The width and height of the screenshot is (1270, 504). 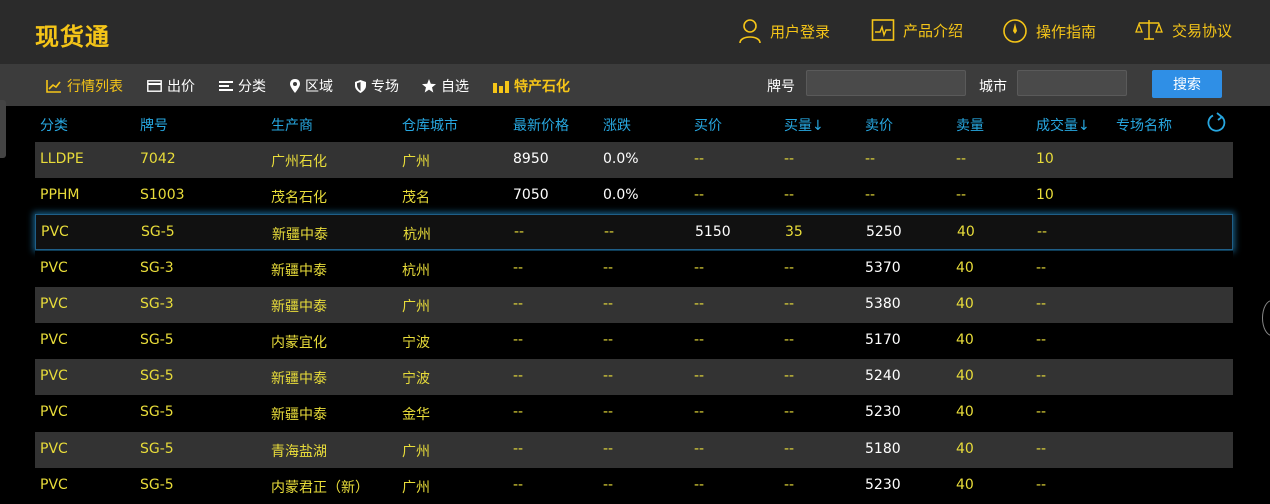 What do you see at coordinates (1072, 83) in the screenshot?
I see `city-filter-input` at bounding box center [1072, 83].